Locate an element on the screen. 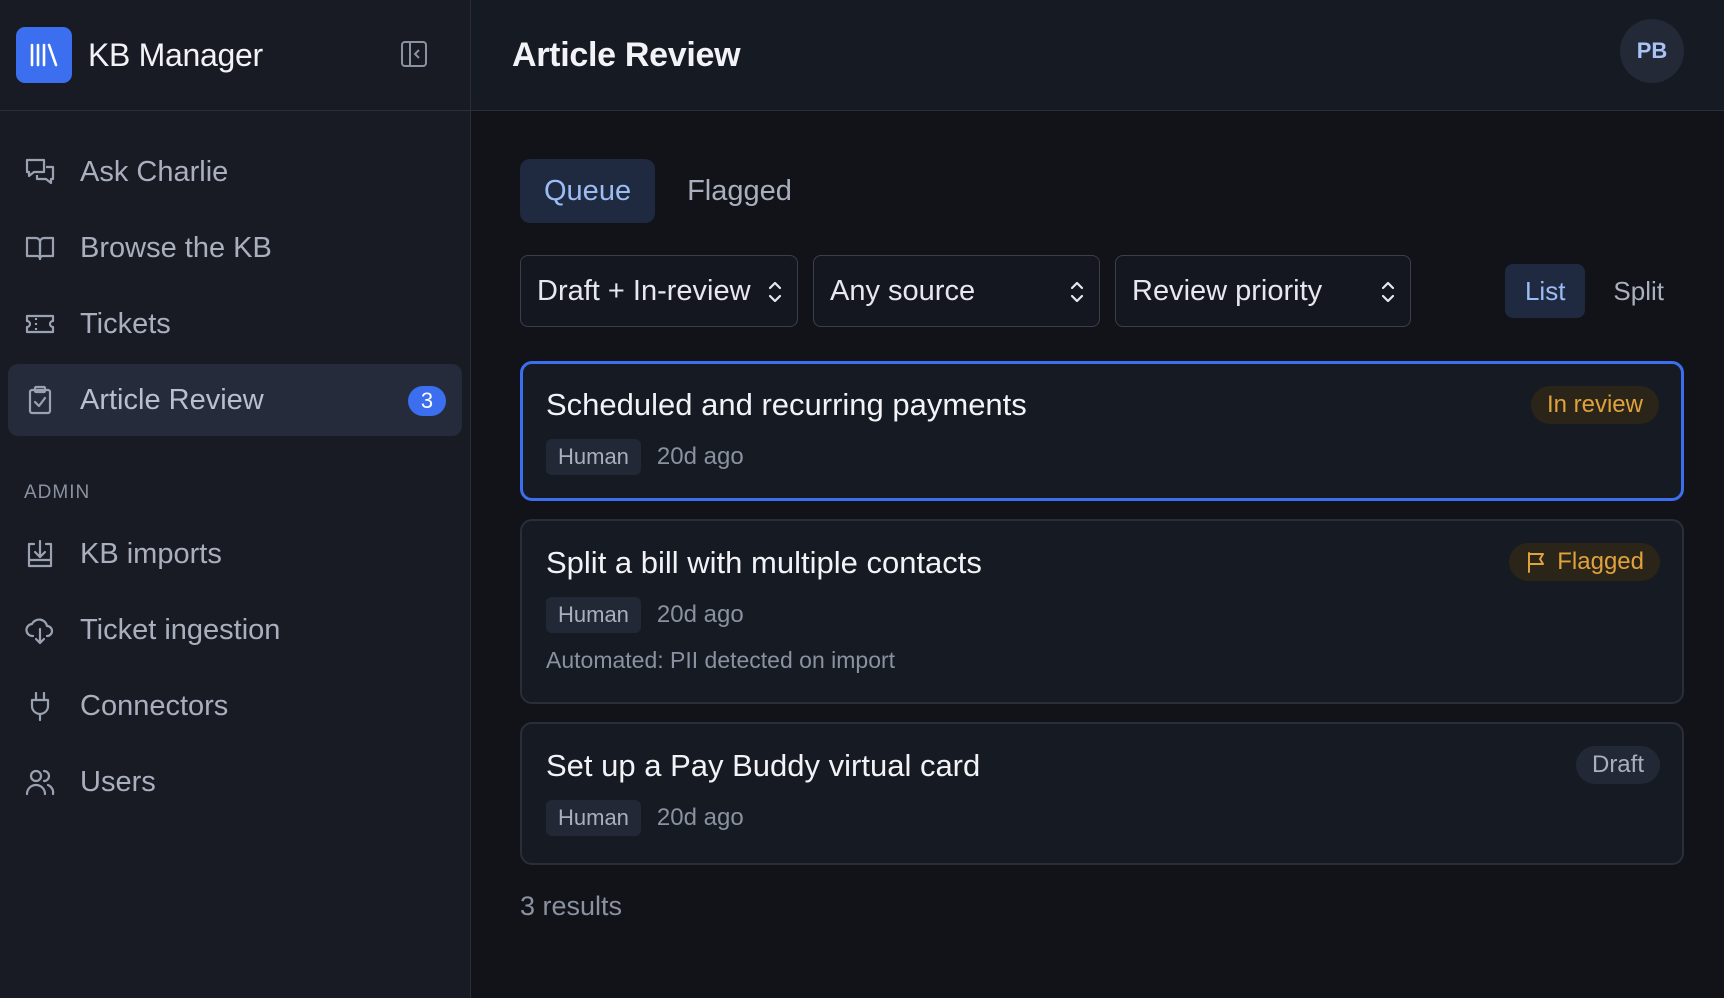  sidebar-item-label: Tickets is located at coordinates (125, 323).